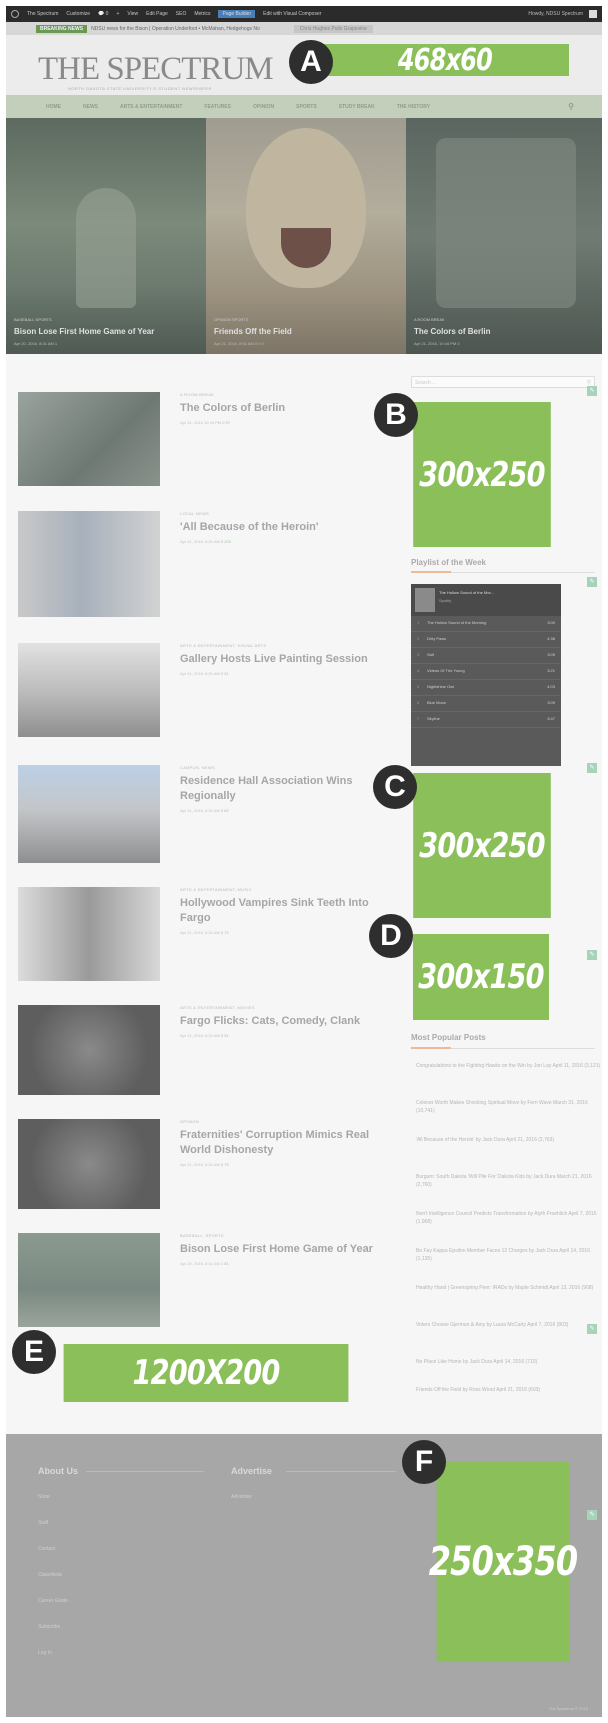 The image size is (608, 1723). What do you see at coordinates (486, 720) in the screenshot?
I see `track-row: 7 Skyline 3:47` at bounding box center [486, 720].